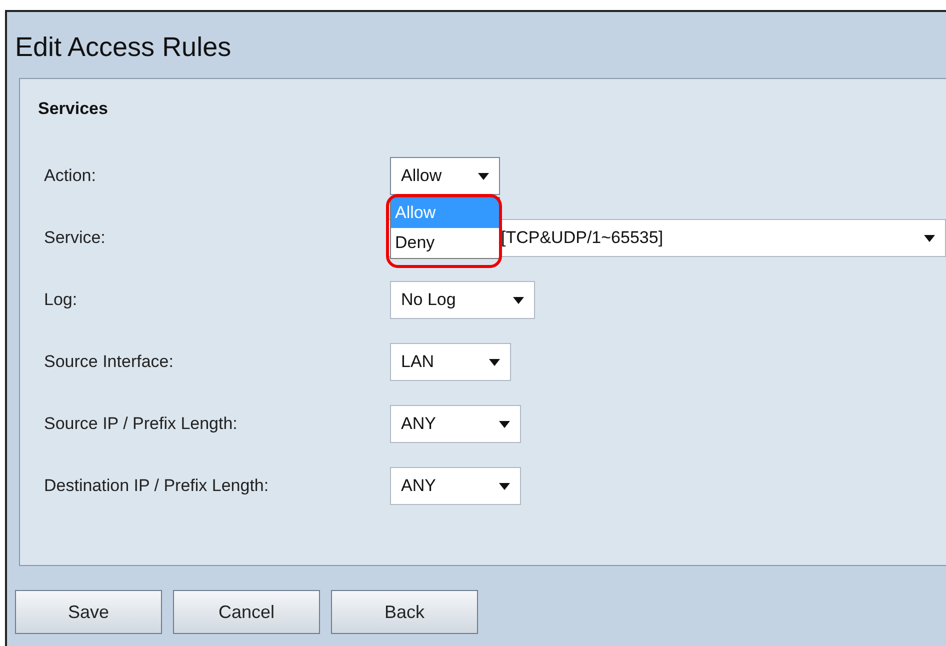 The image size is (946, 646). I want to click on dropdown: Allow, so click(445, 176).